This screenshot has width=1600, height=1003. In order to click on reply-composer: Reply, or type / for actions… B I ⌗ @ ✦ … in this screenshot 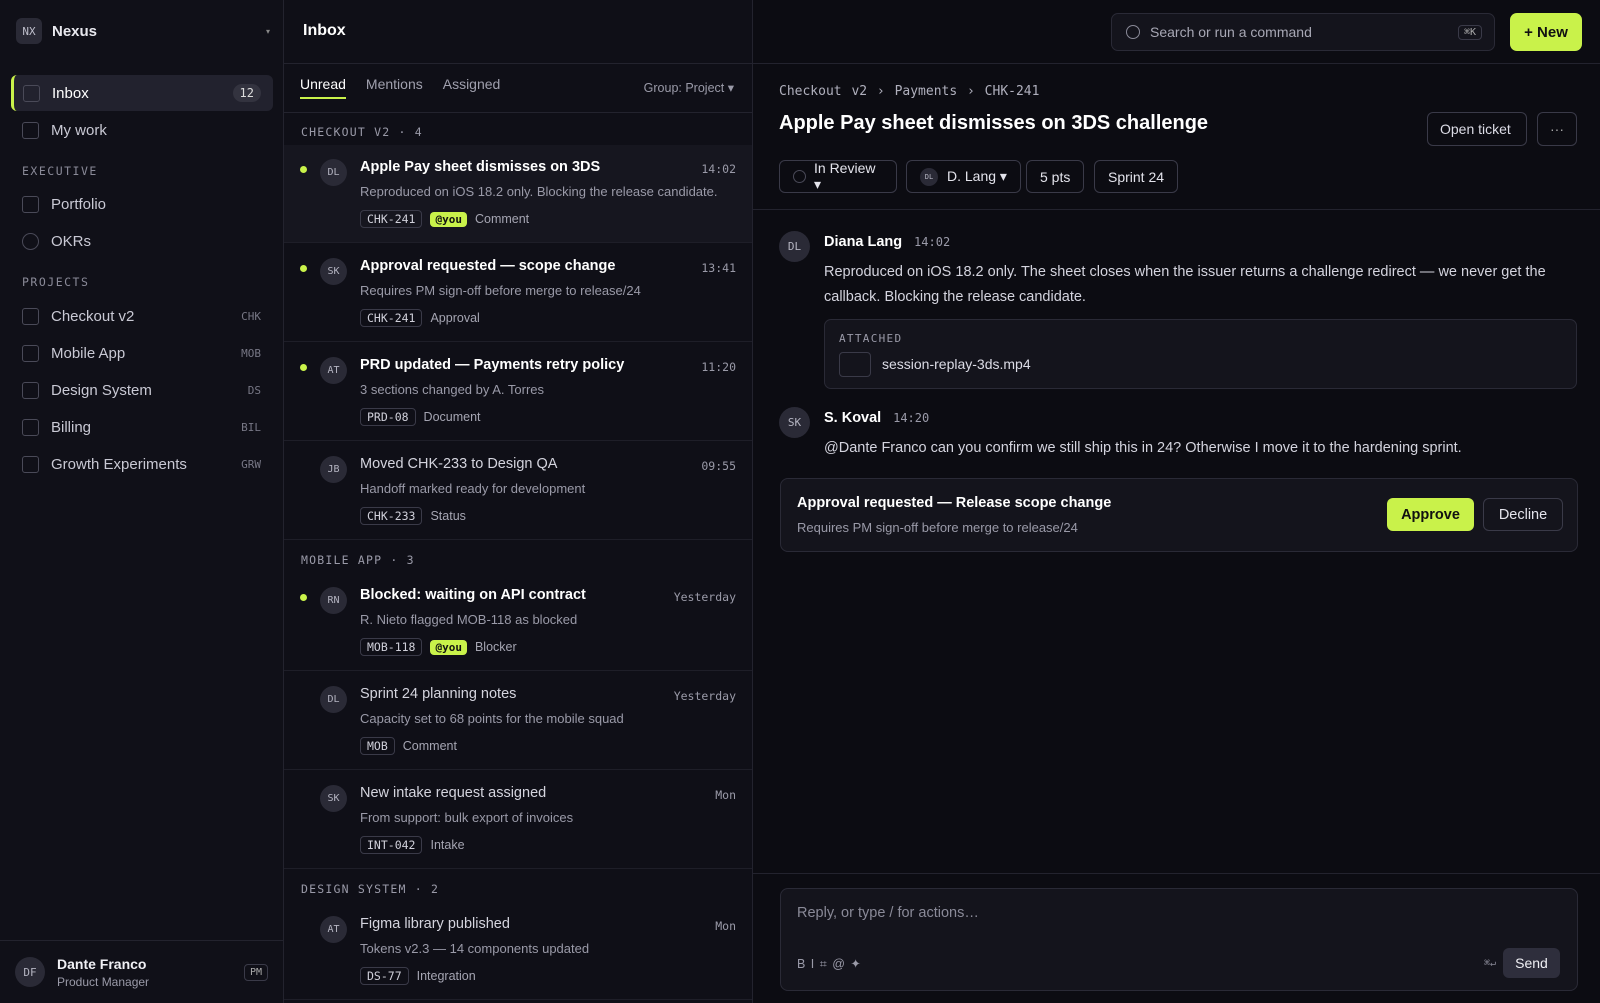, I will do `click(1179, 939)`.